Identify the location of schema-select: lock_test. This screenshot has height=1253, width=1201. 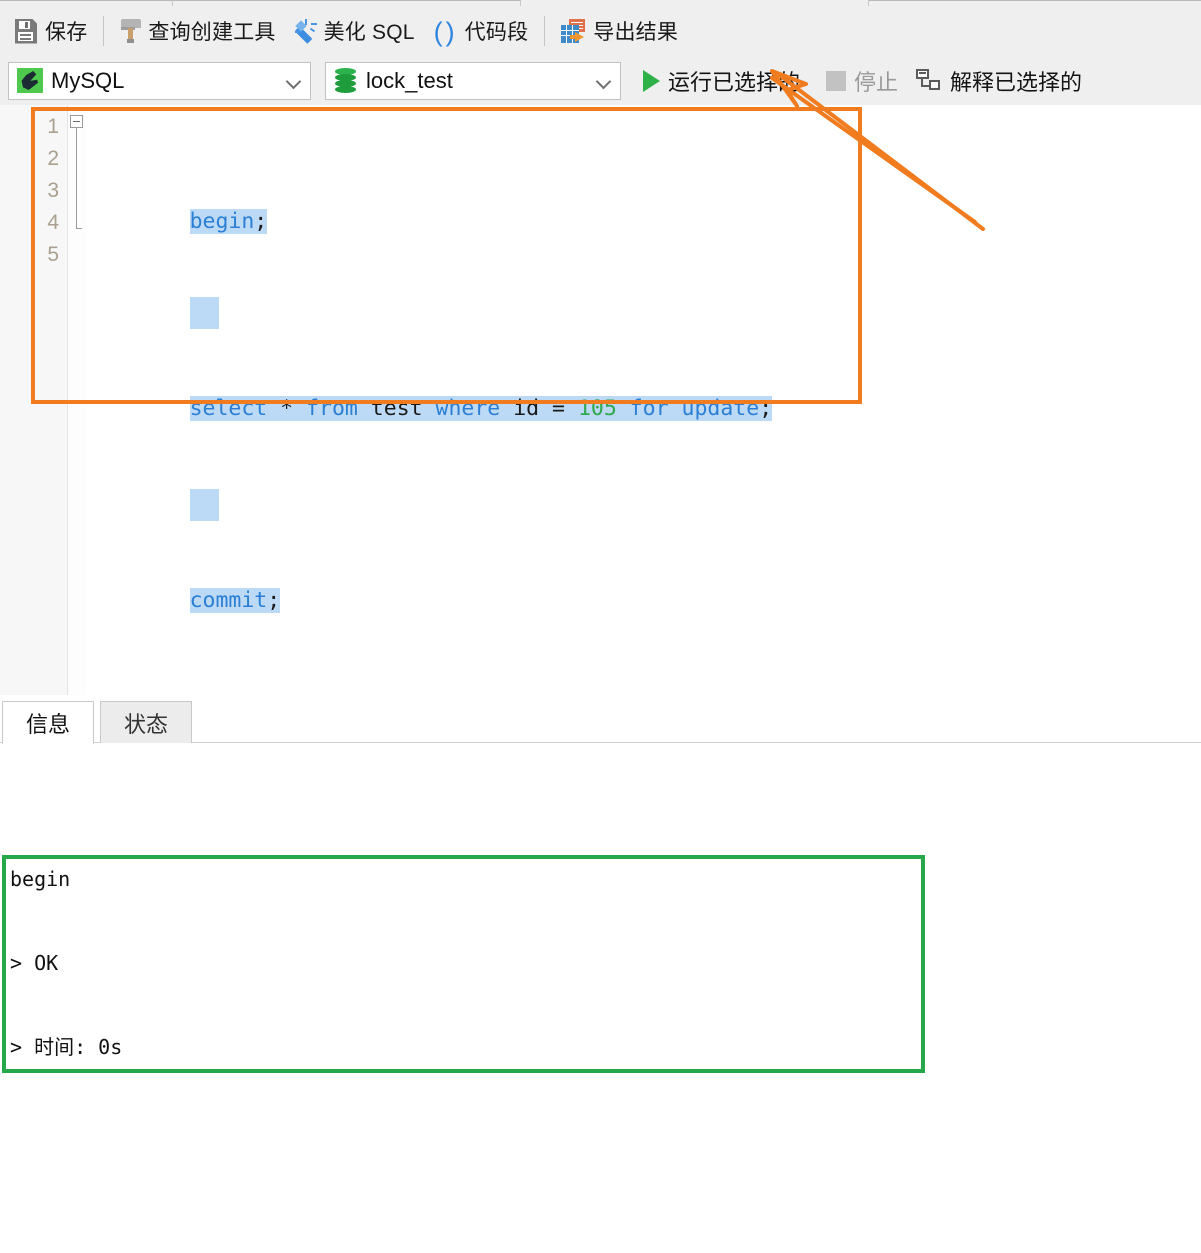
(473, 80).